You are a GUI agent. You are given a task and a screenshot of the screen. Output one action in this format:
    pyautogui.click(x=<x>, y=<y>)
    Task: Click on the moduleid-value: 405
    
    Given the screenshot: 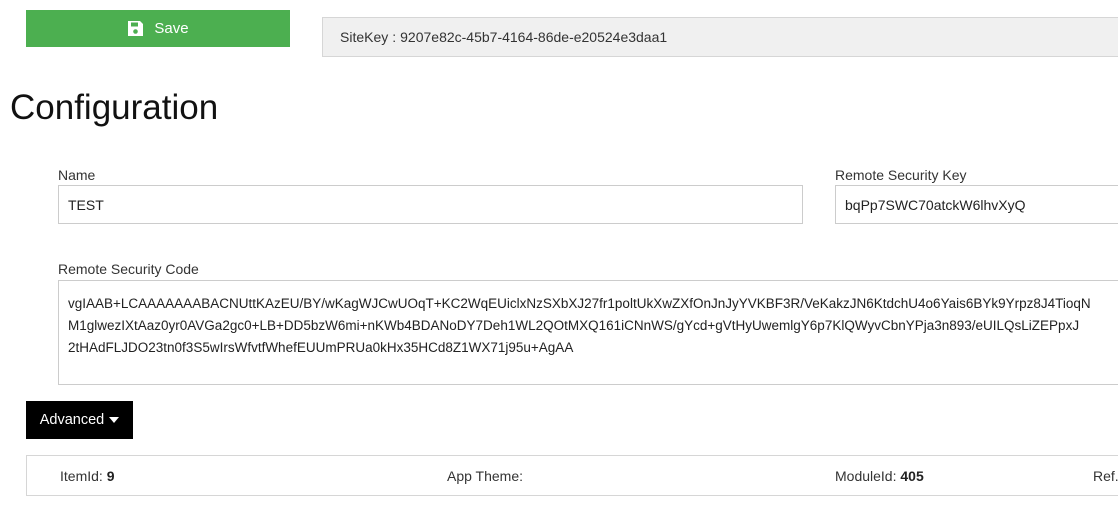 What is the action you would take?
    pyautogui.click(x=912, y=476)
    